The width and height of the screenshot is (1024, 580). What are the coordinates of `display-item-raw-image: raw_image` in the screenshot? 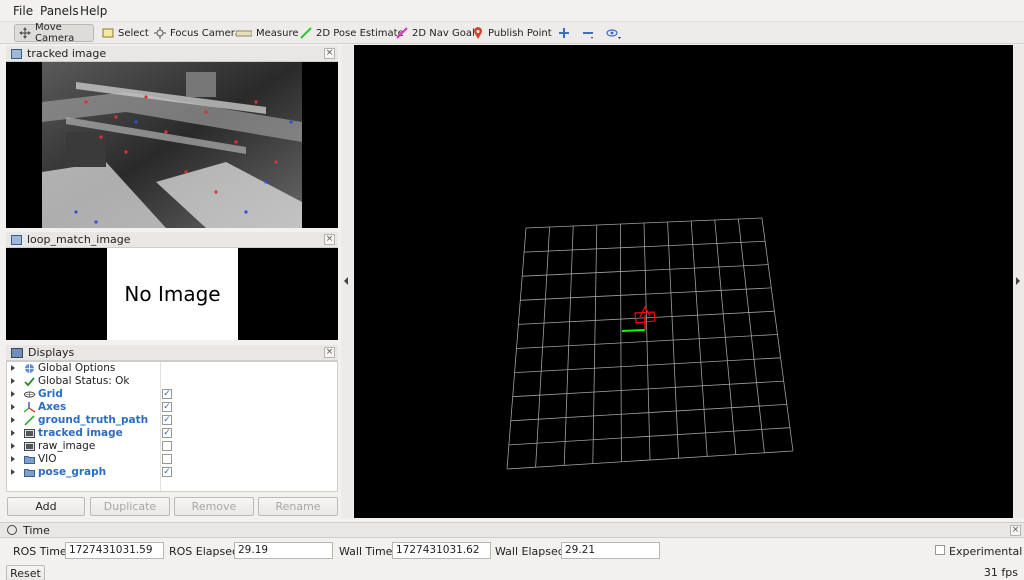 It's located at (172, 446).